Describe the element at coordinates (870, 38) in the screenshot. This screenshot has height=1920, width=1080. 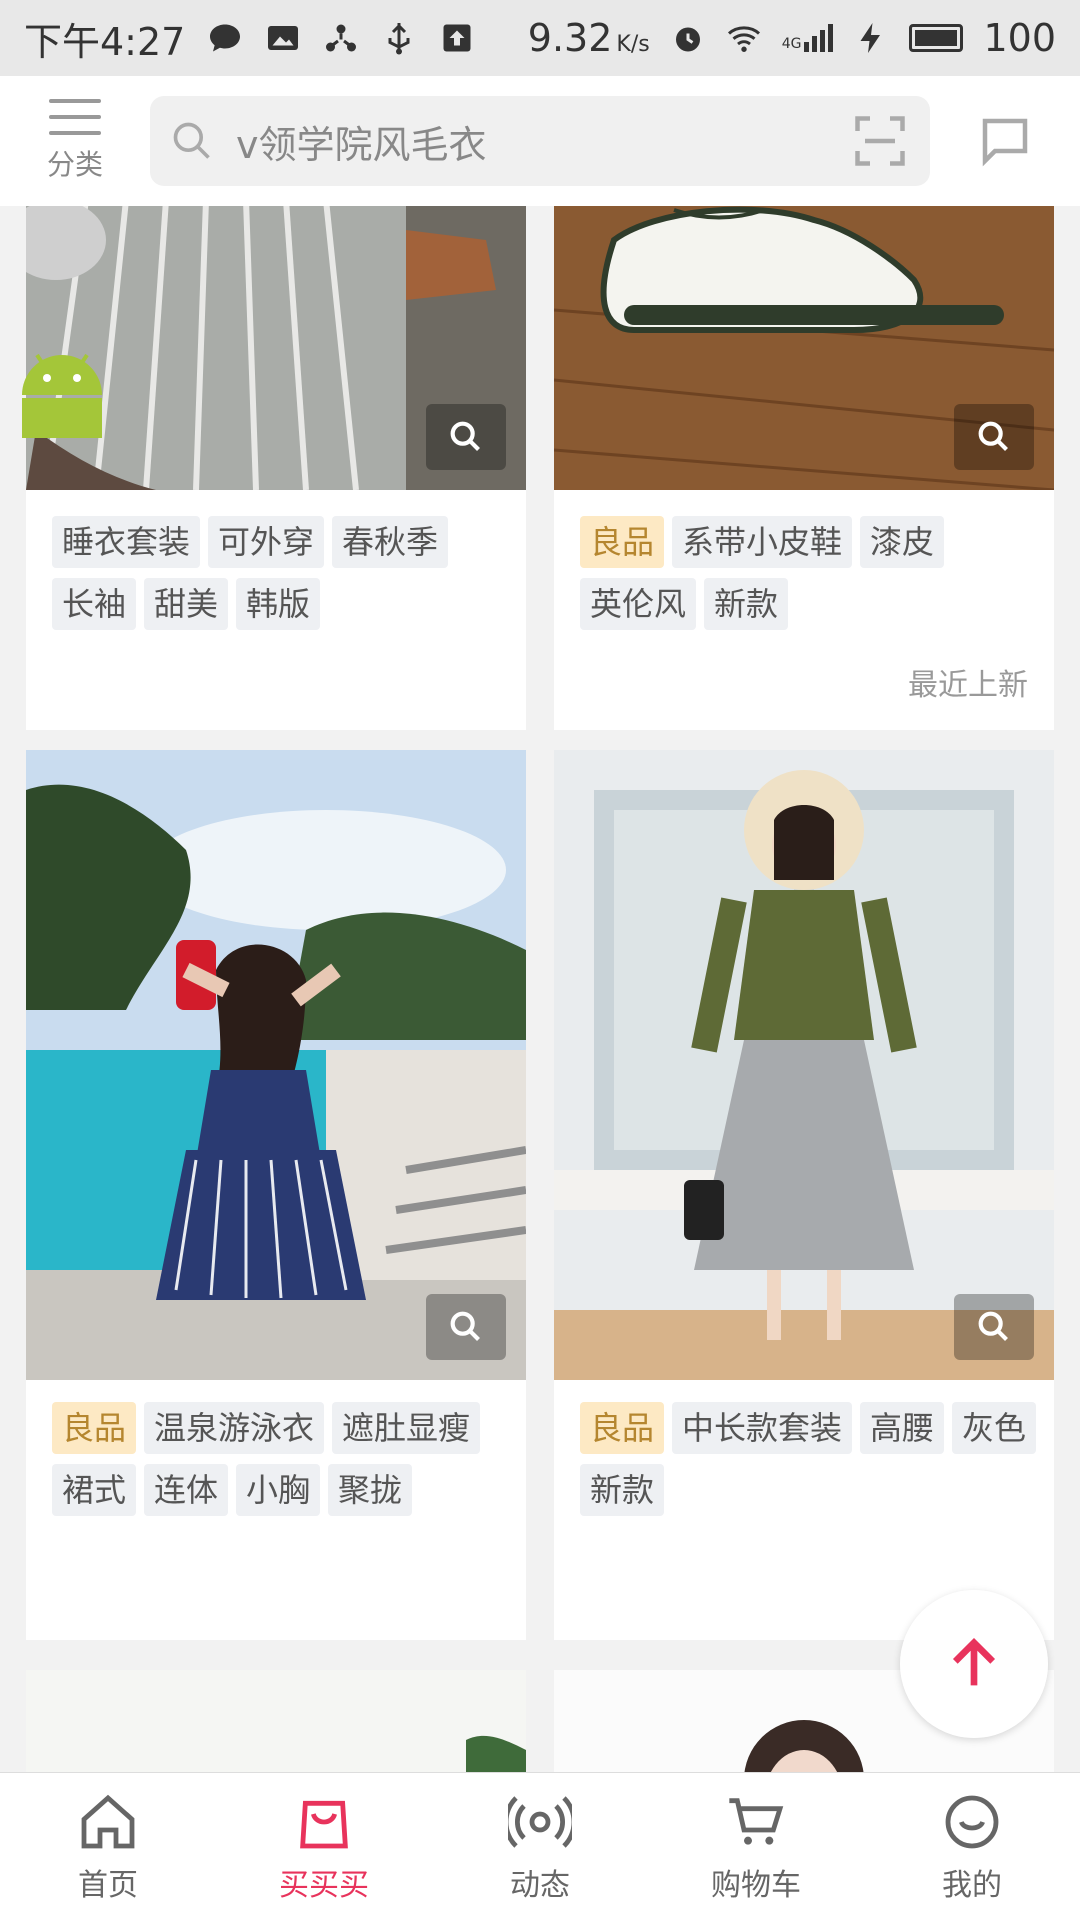
I see `charging-icon` at that location.